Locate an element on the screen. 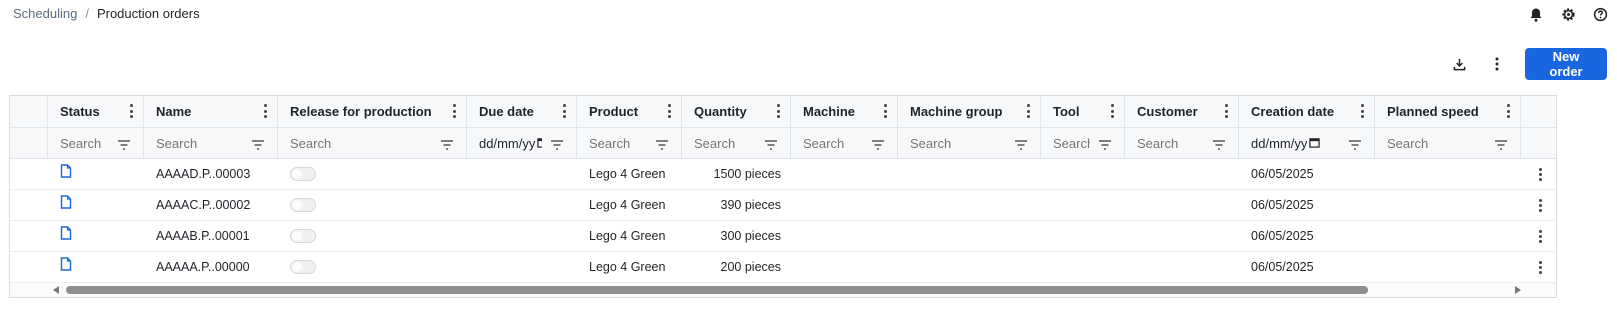  filter-input-machine-group is located at coordinates (958, 143).